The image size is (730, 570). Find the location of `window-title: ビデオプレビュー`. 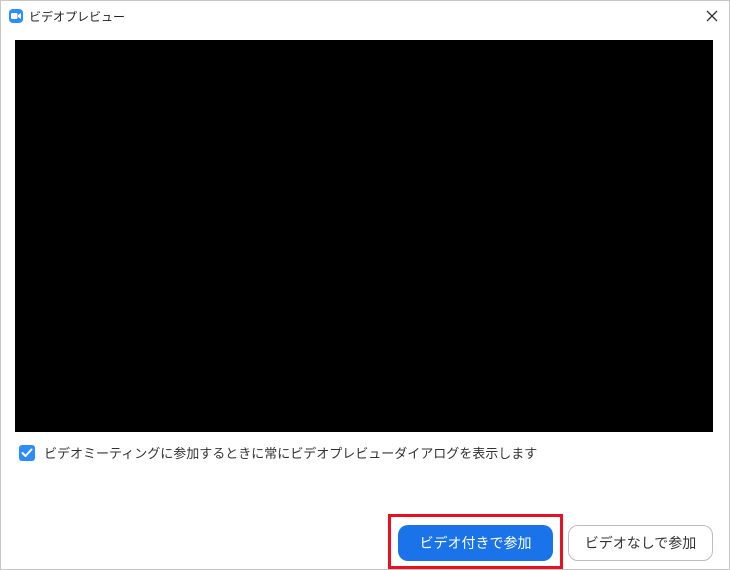

window-title: ビデオプレビュー is located at coordinates (77, 16).